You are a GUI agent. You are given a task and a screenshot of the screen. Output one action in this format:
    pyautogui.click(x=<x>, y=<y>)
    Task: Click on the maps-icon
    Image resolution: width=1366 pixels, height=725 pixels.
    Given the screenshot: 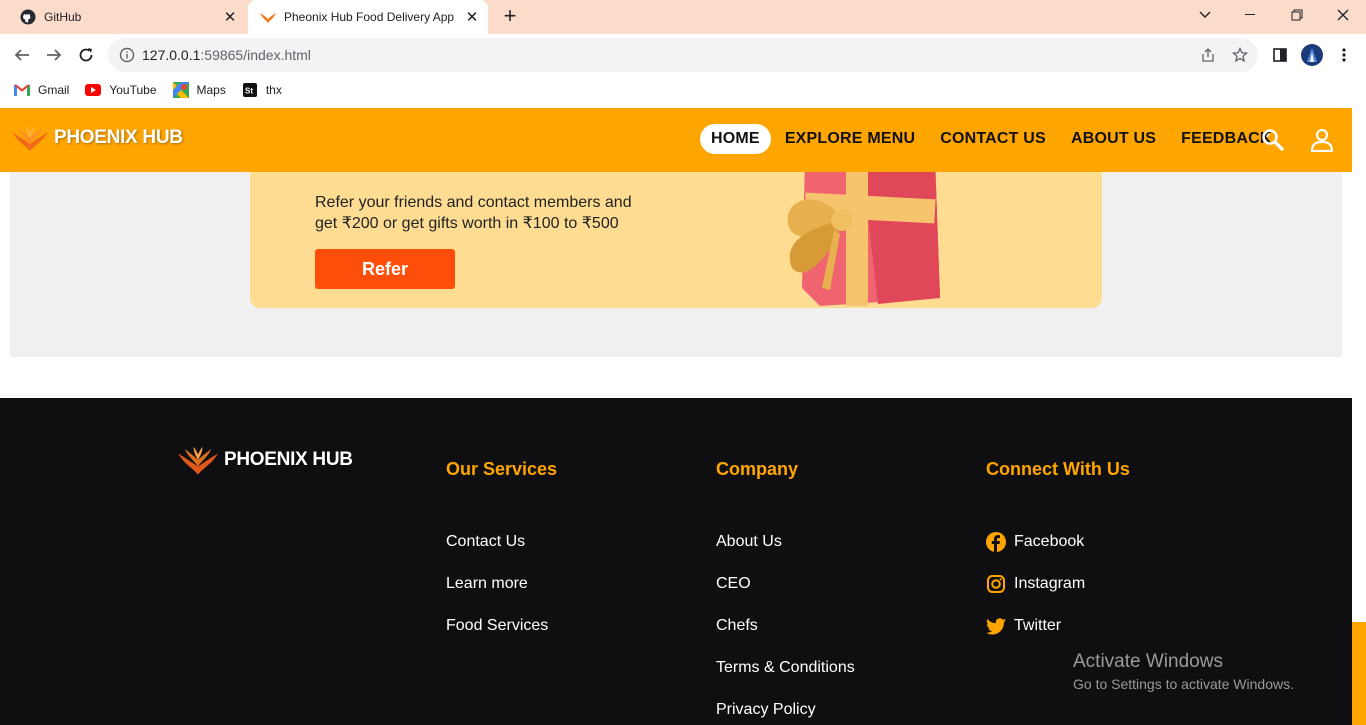 What is the action you would take?
    pyautogui.click(x=180, y=90)
    